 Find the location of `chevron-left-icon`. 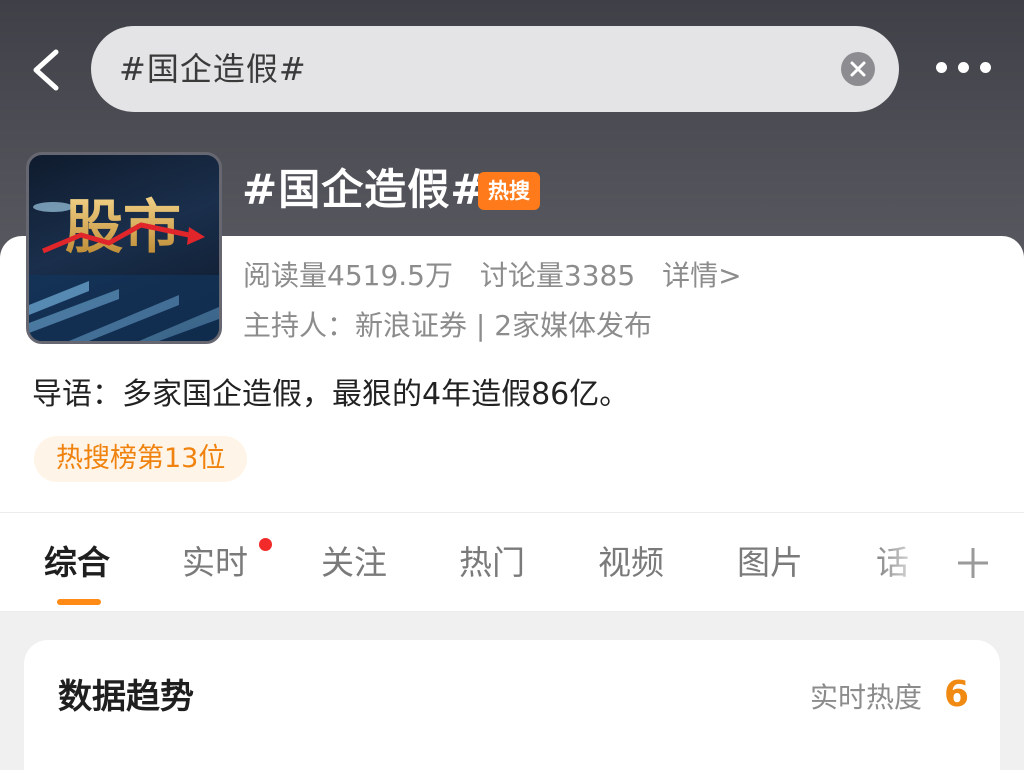

chevron-left-icon is located at coordinates (46, 70).